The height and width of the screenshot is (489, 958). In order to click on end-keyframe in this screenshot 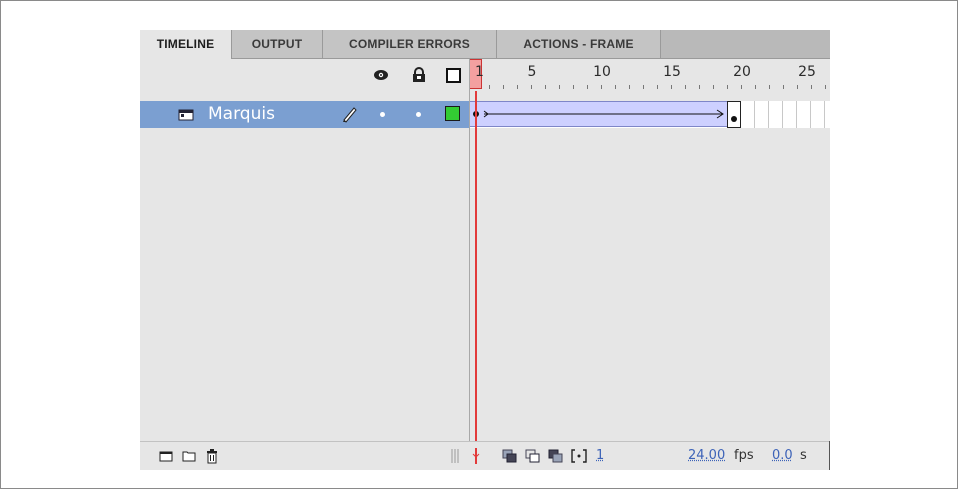, I will do `click(734, 114)`.